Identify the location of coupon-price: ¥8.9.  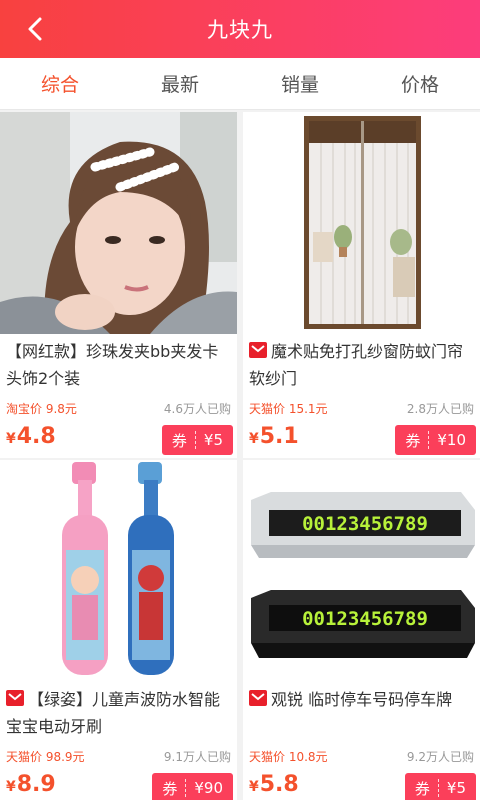
(31, 784).